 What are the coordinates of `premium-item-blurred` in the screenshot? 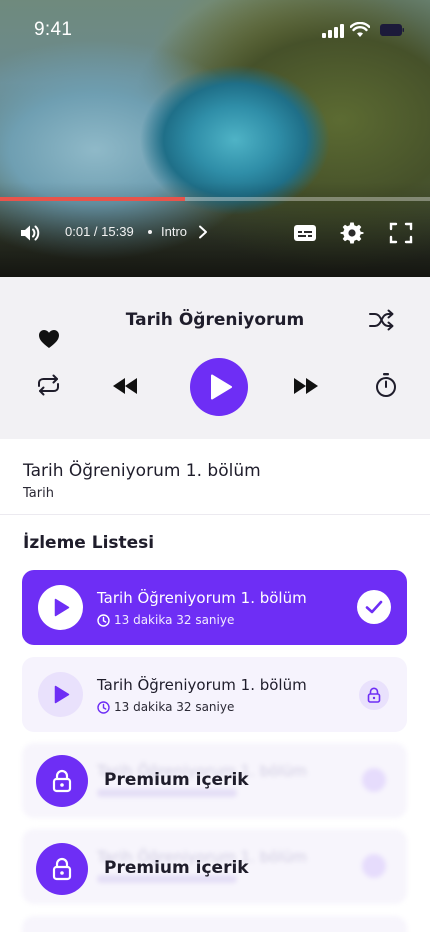 It's located at (214, 924).